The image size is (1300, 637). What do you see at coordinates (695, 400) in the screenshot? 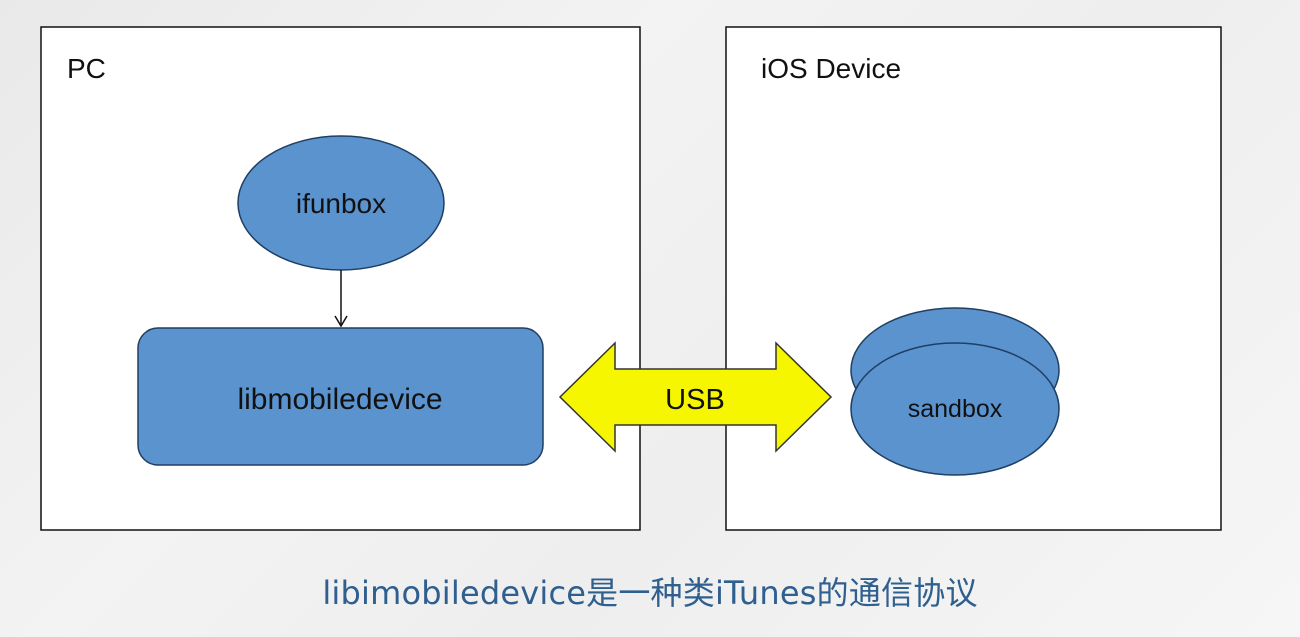
I see `usb-label: USB` at bounding box center [695, 400].